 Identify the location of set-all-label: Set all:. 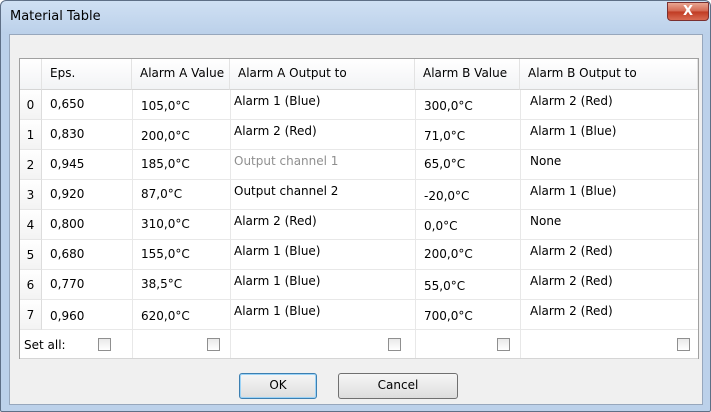
(45, 345).